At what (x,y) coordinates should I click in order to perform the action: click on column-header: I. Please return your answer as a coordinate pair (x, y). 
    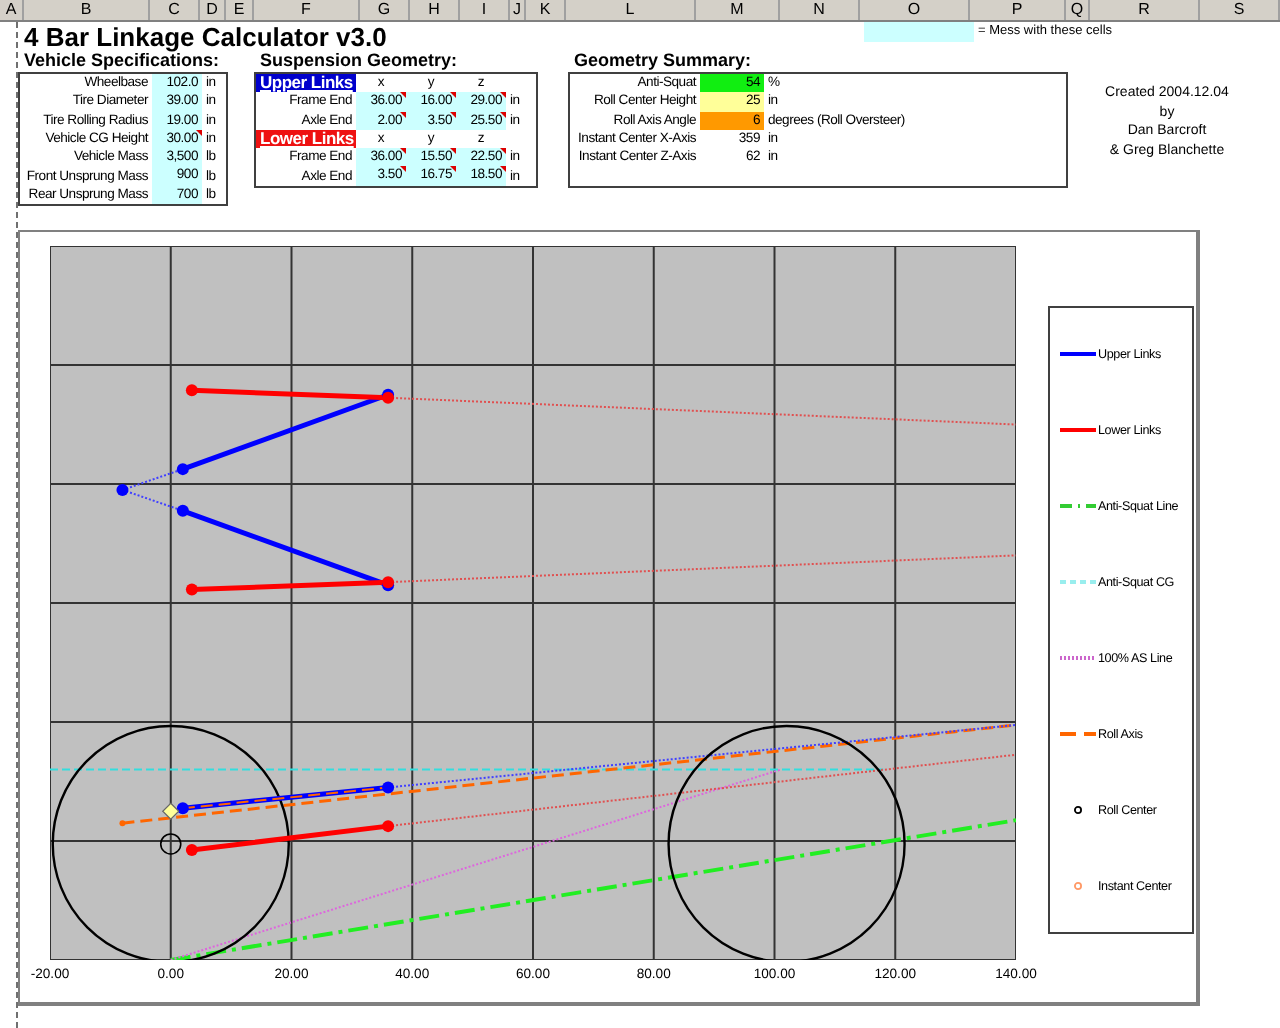
    Looking at the image, I should click on (485, 10).